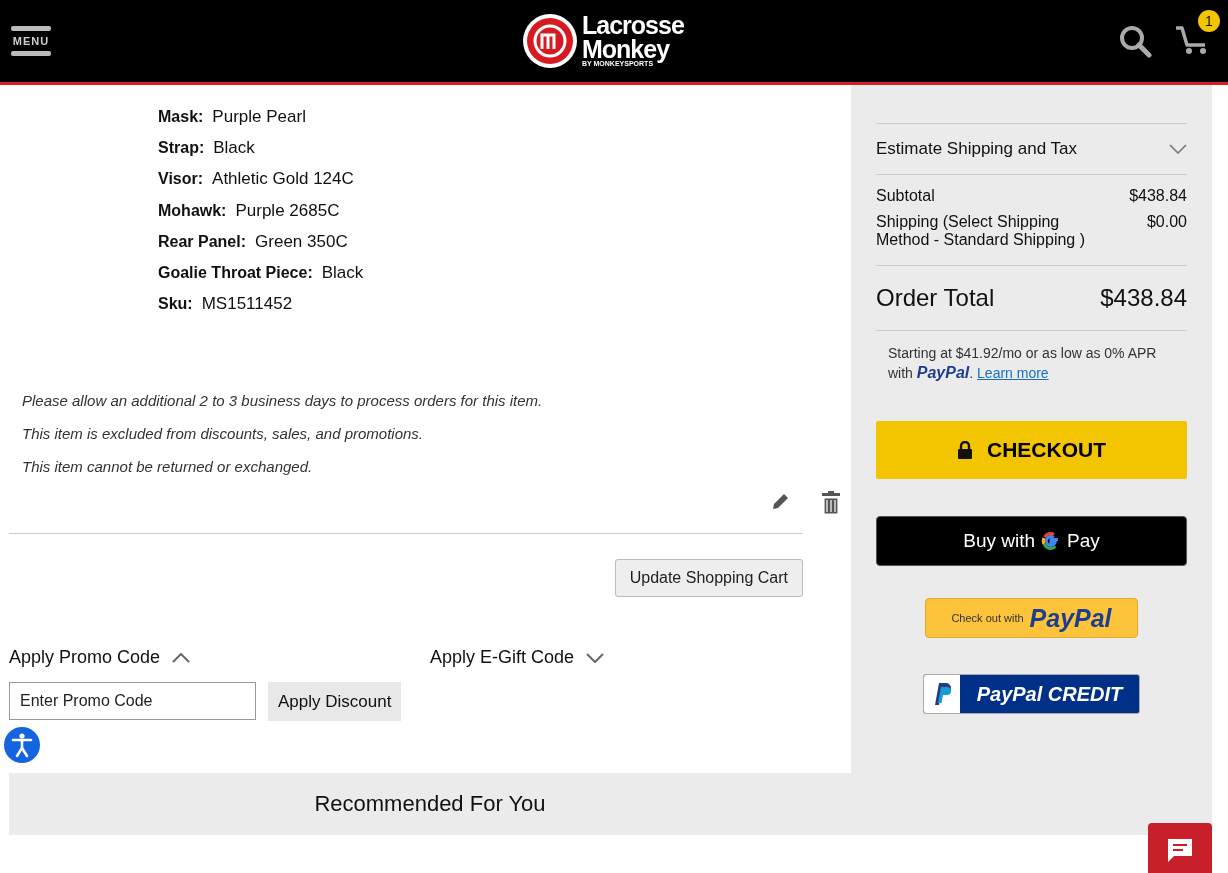 This screenshot has width=1228, height=873. What do you see at coordinates (22, 745) in the screenshot?
I see `accessibility-icon` at bounding box center [22, 745].